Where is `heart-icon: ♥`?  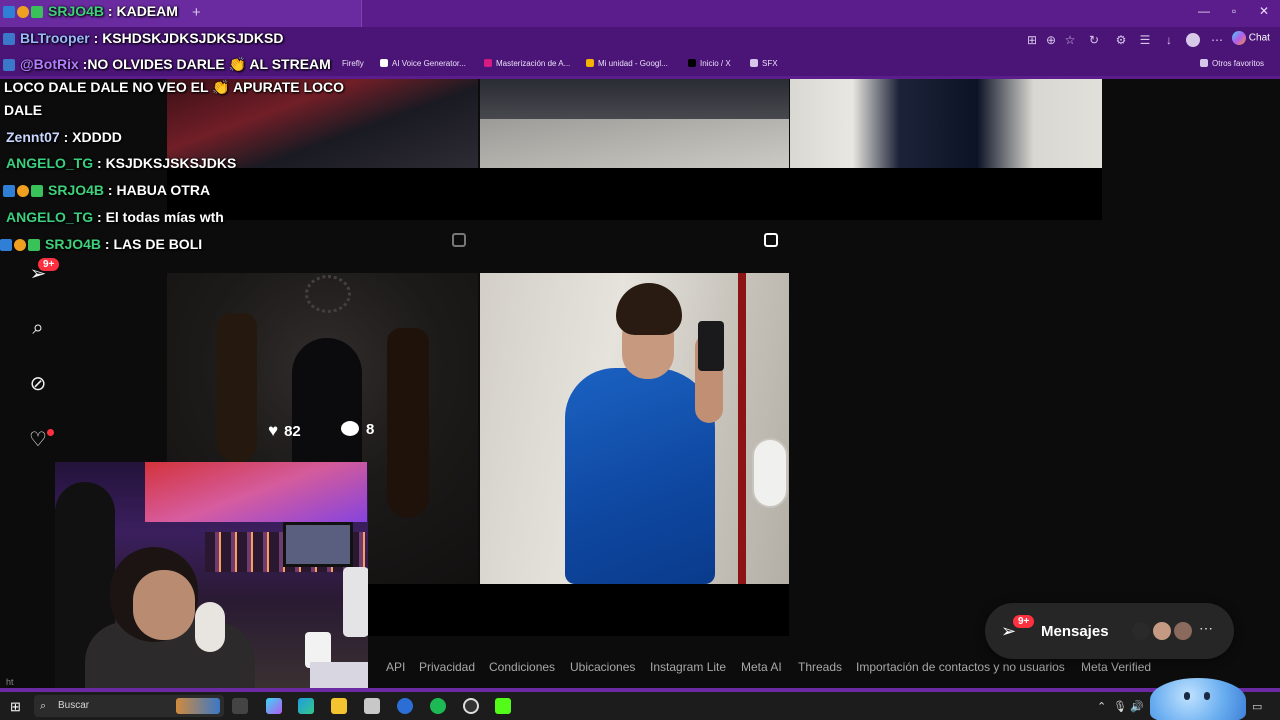 heart-icon: ♥ is located at coordinates (273, 430).